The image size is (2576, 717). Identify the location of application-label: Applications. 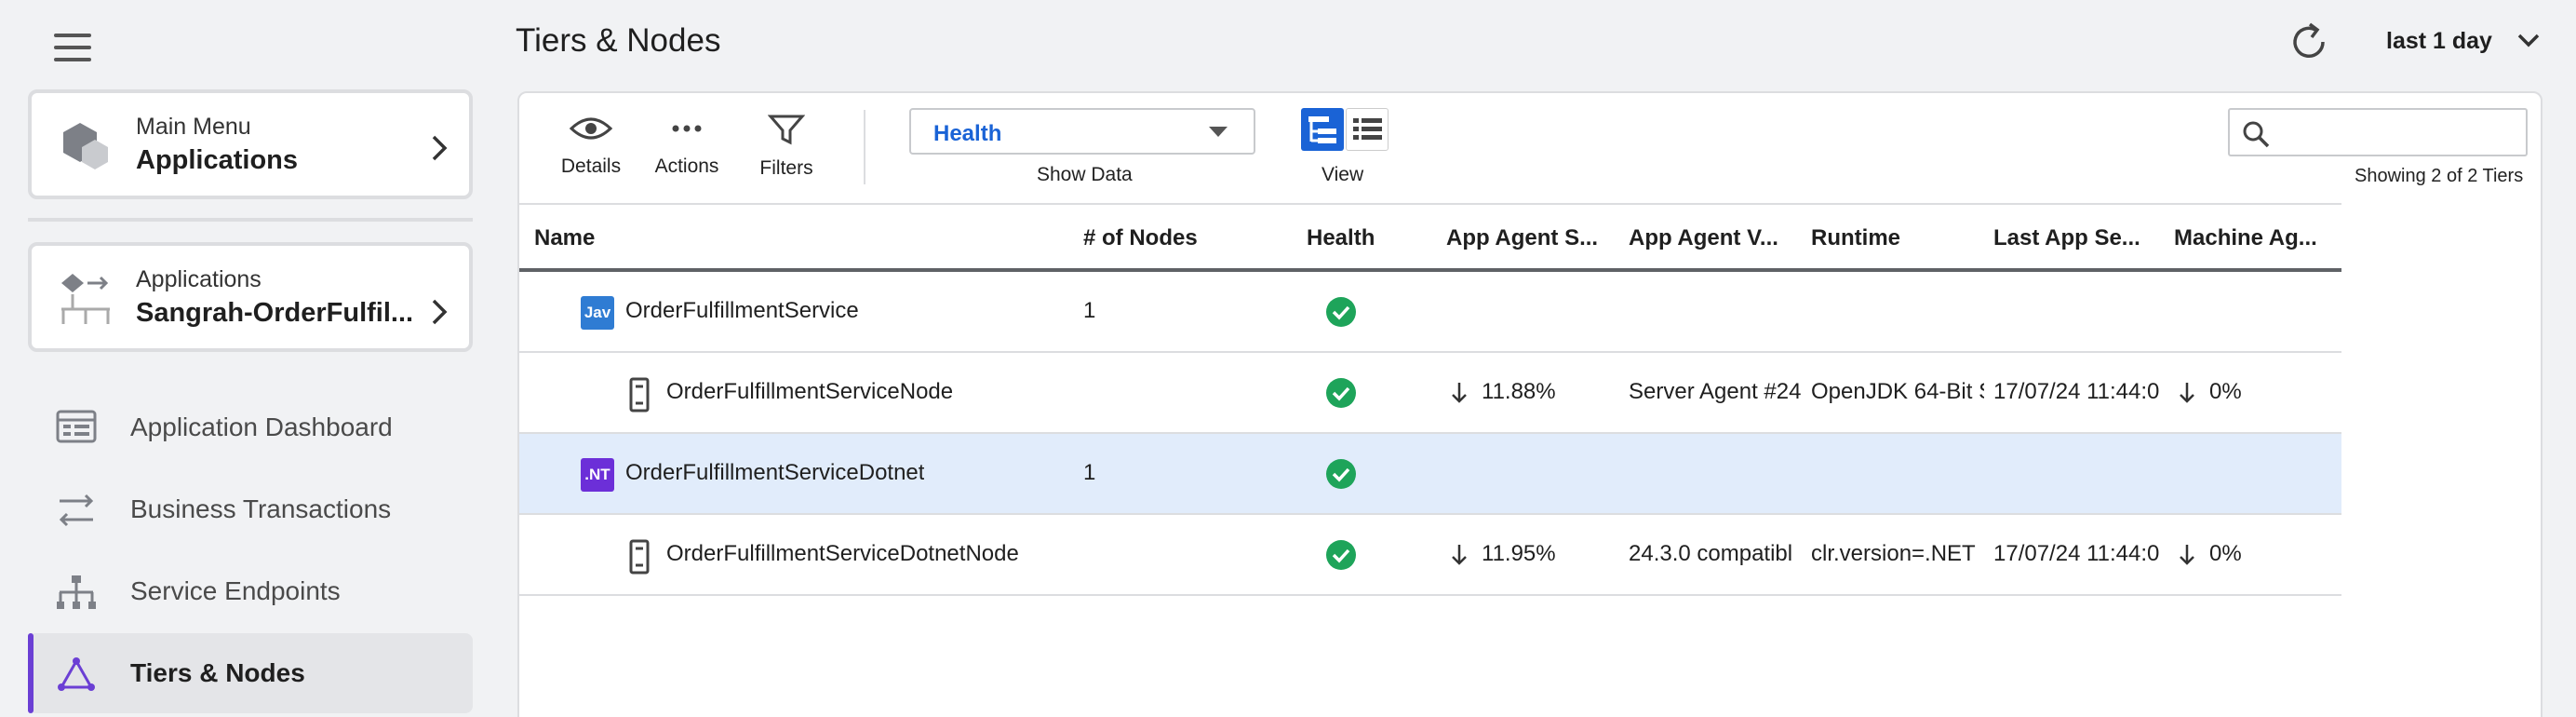
(199, 279).